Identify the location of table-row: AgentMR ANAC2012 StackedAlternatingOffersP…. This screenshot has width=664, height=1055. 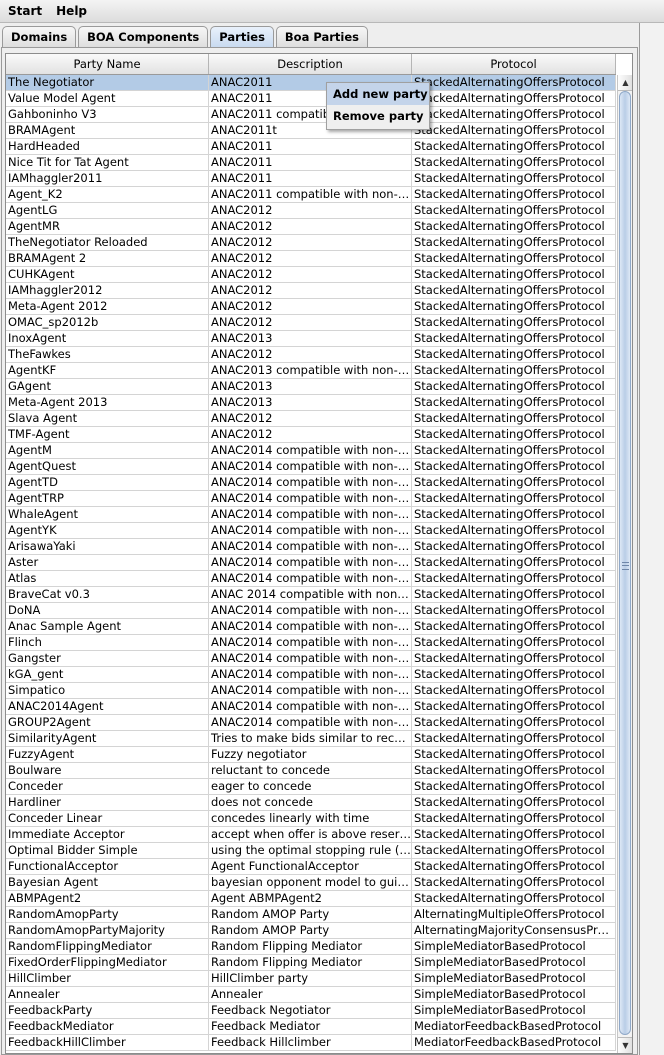
(311, 227).